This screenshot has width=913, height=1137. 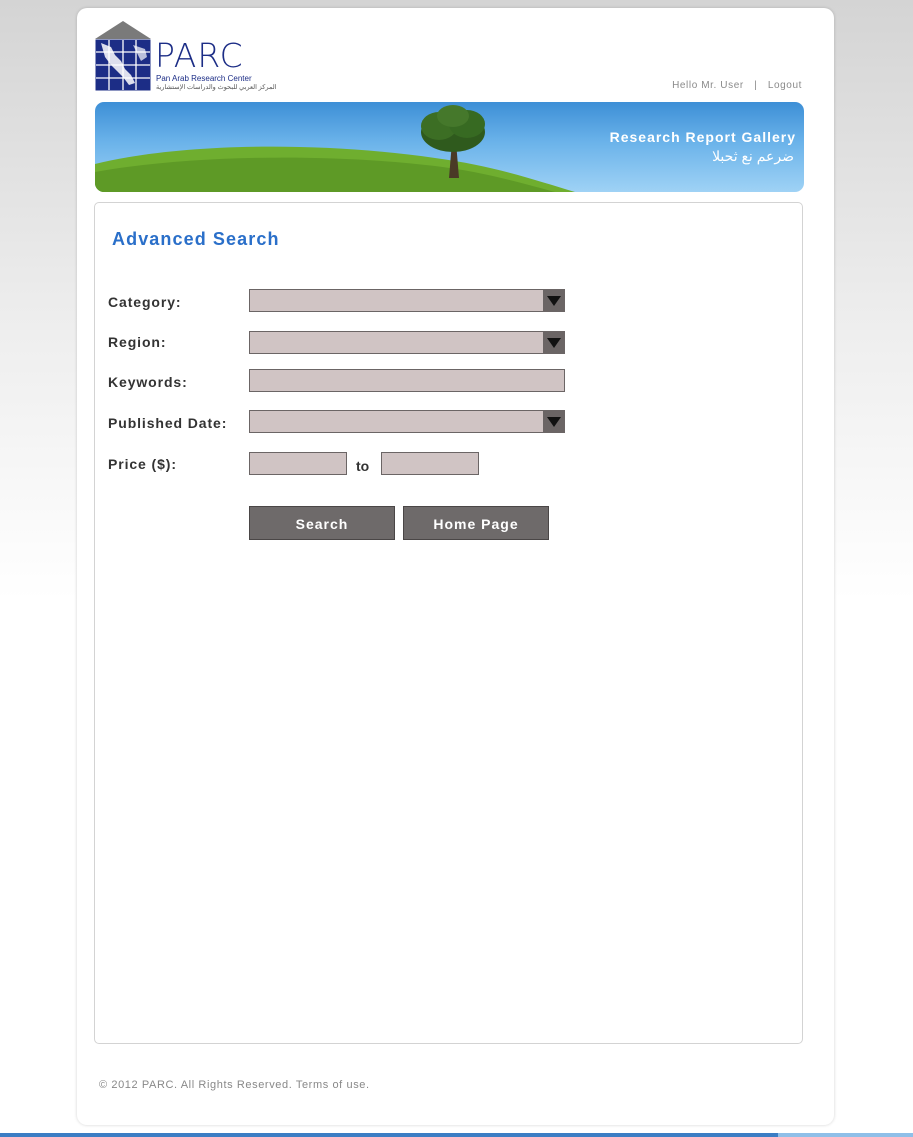 I want to click on home-page-button: Home Page, so click(x=476, y=523).